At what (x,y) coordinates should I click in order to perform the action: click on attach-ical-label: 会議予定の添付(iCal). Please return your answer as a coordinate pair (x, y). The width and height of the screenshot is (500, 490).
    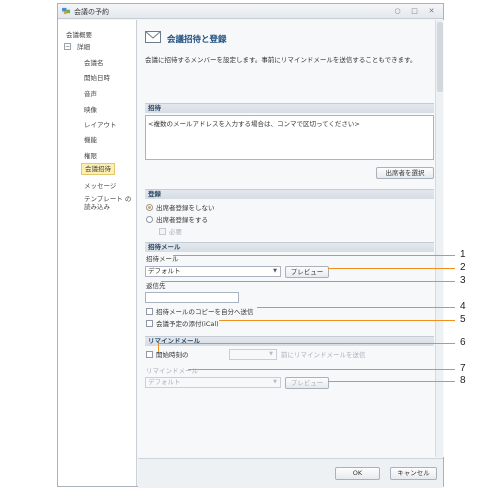
    Looking at the image, I should click on (187, 324).